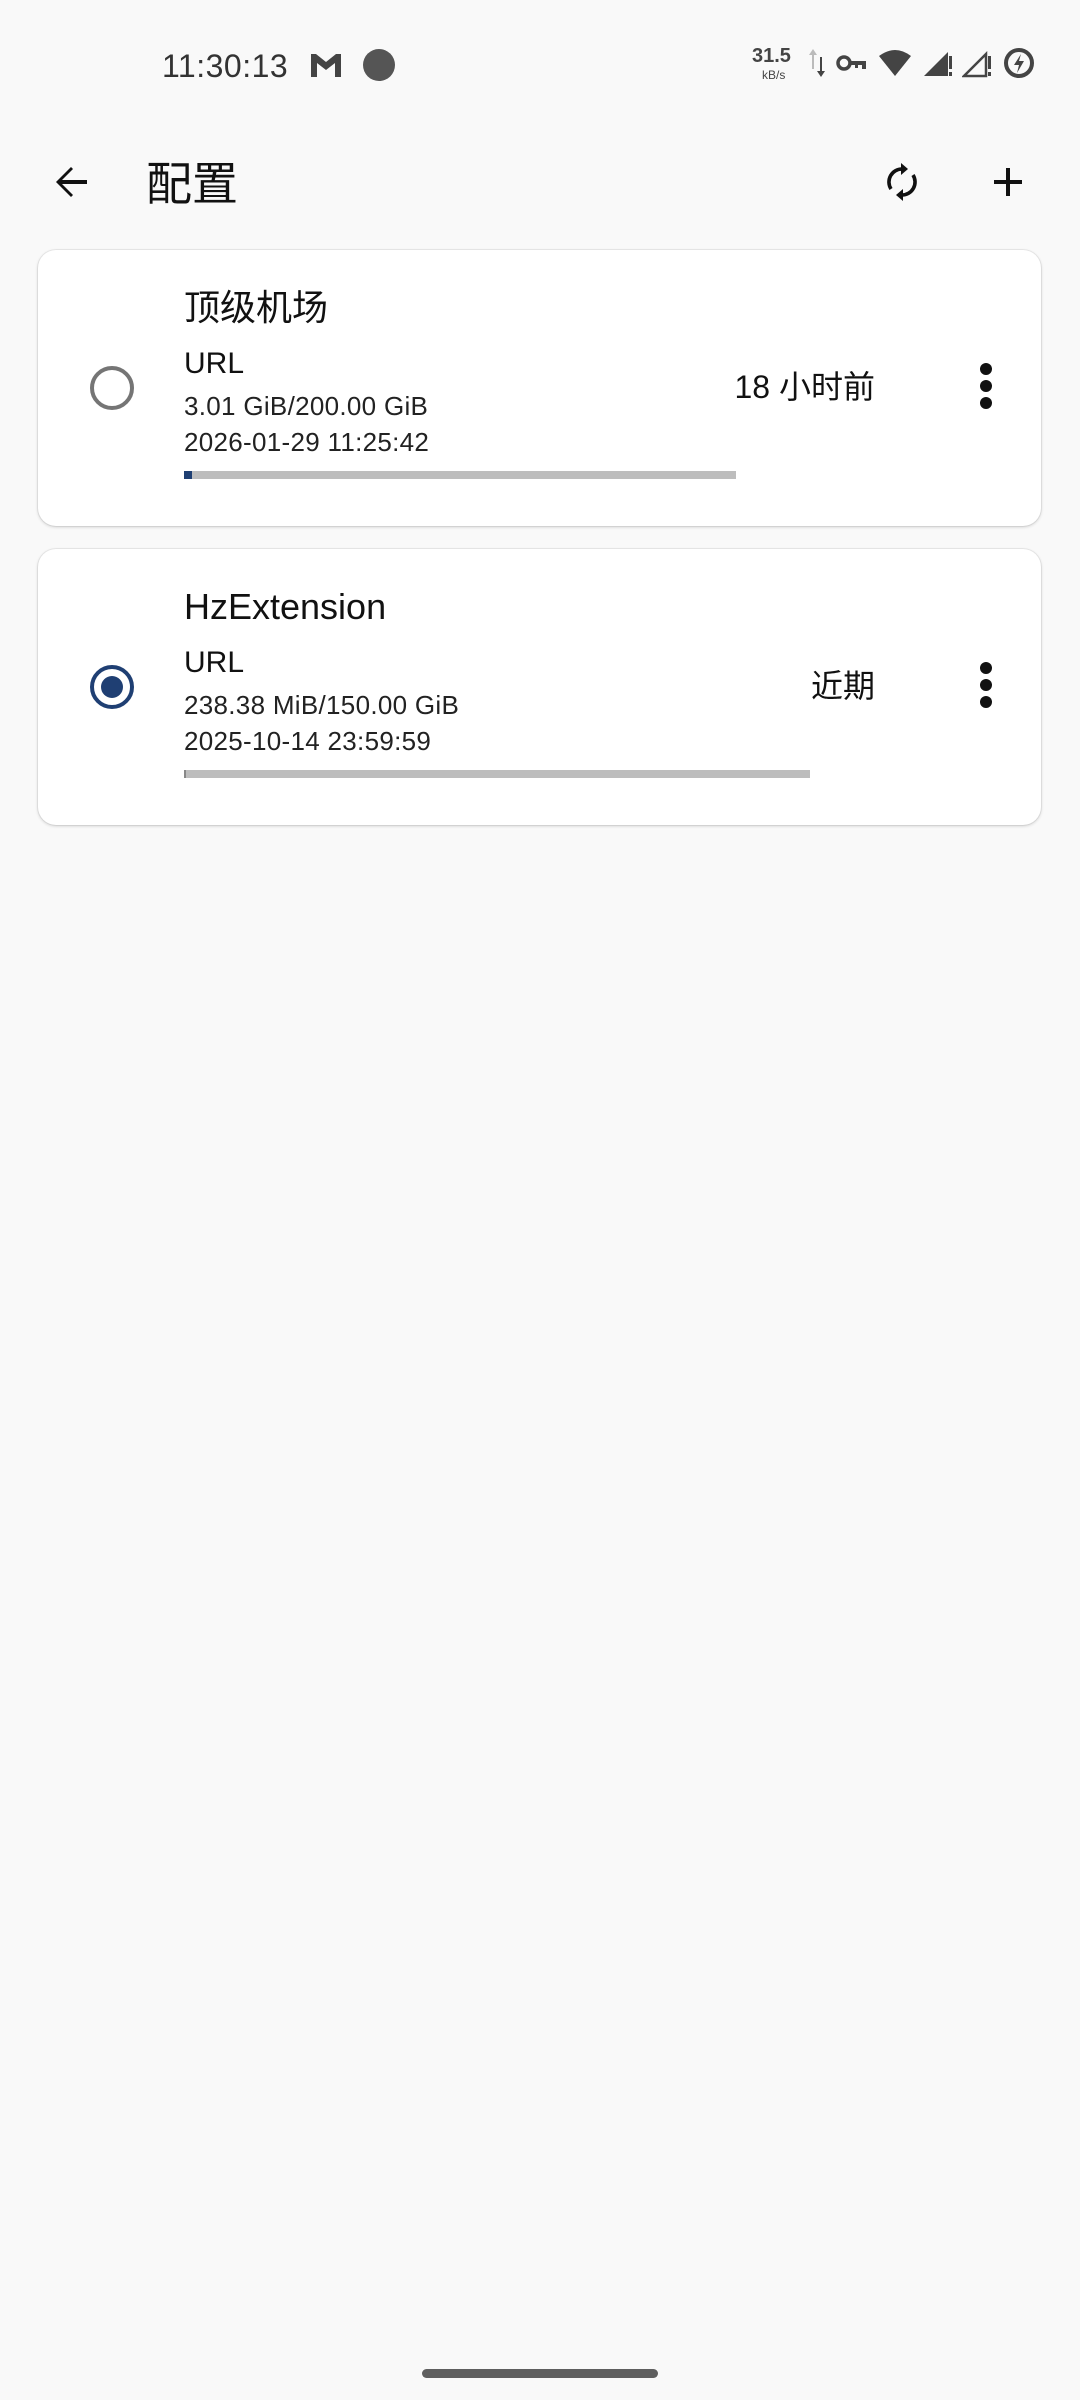 The height and width of the screenshot is (2400, 1080). I want to click on net-speed-unit: kB/s, so click(774, 75).